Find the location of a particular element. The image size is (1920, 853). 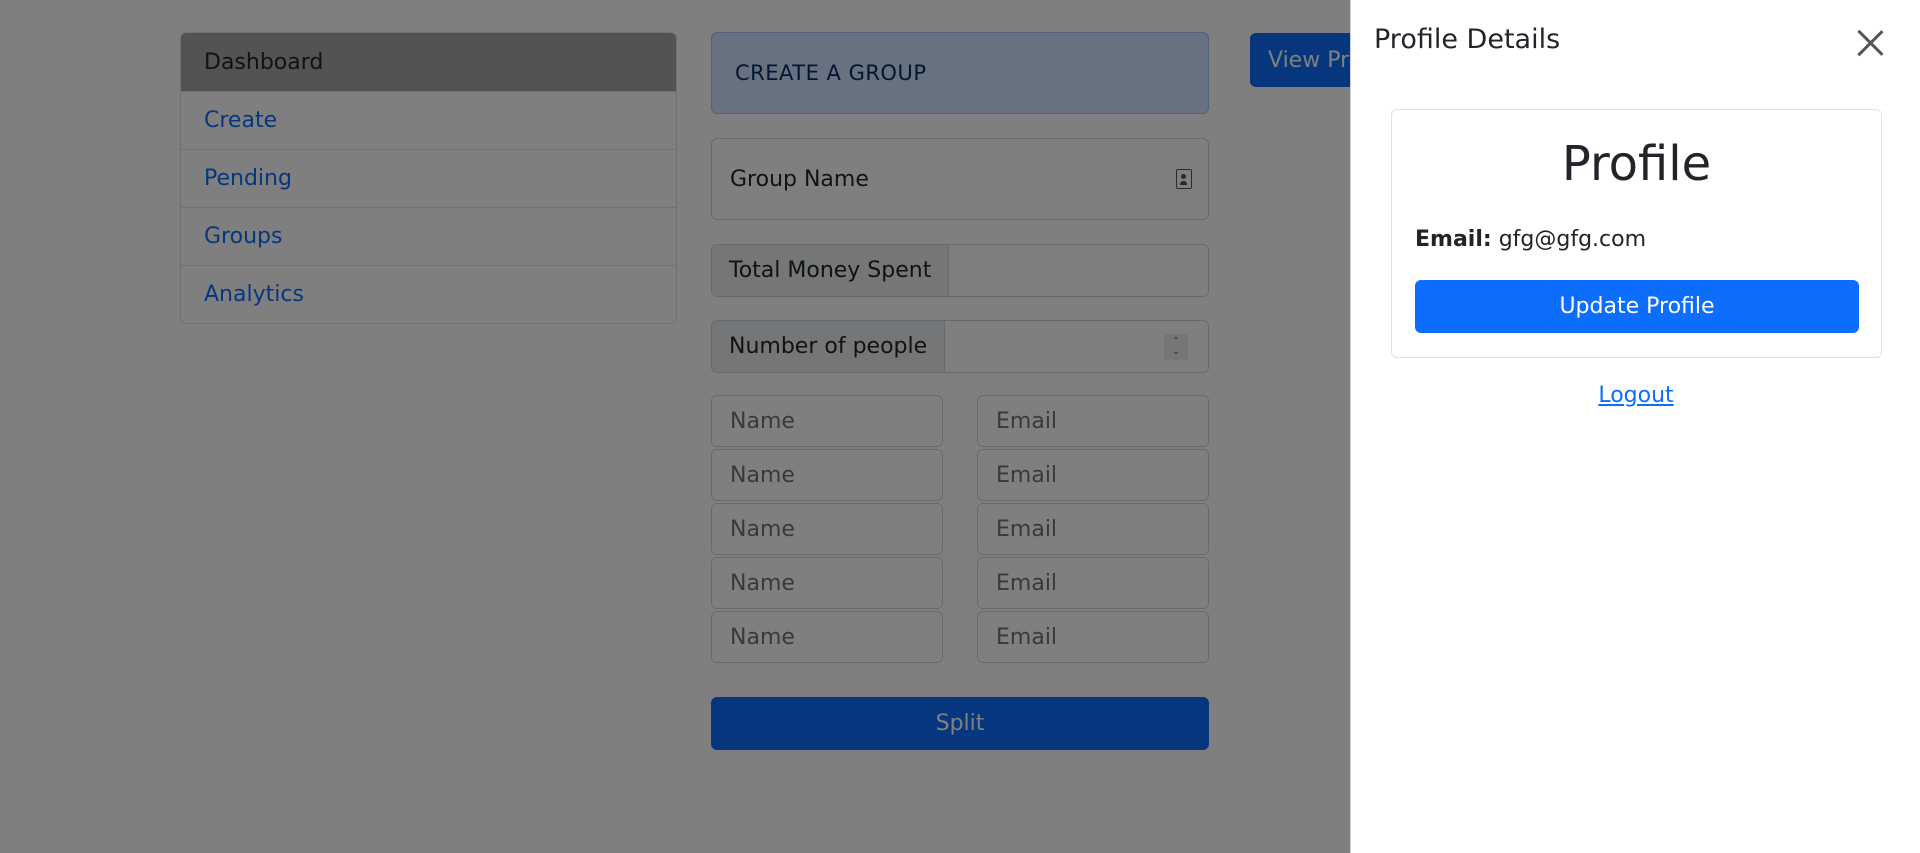

email-value: gfg@gfg.com is located at coordinates (1572, 239).